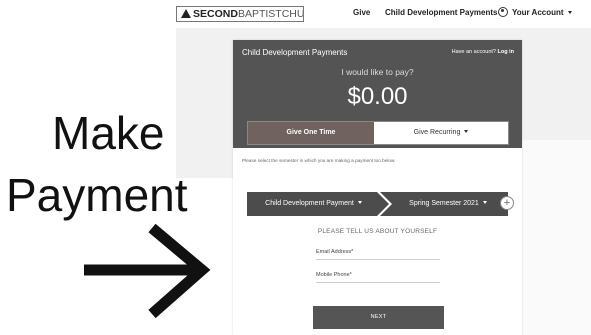 The image size is (591, 335). What do you see at coordinates (507, 203) in the screenshot?
I see `plus-icon: +` at bounding box center [507, 203].